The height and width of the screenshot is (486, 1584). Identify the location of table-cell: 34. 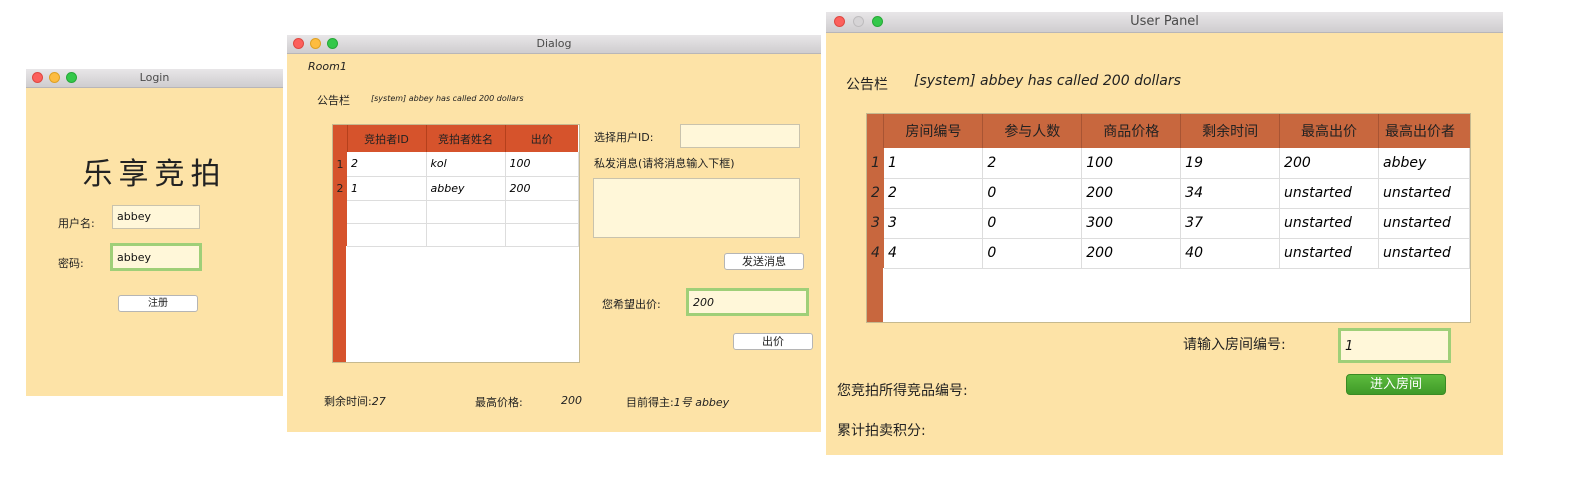
(1230, 193).